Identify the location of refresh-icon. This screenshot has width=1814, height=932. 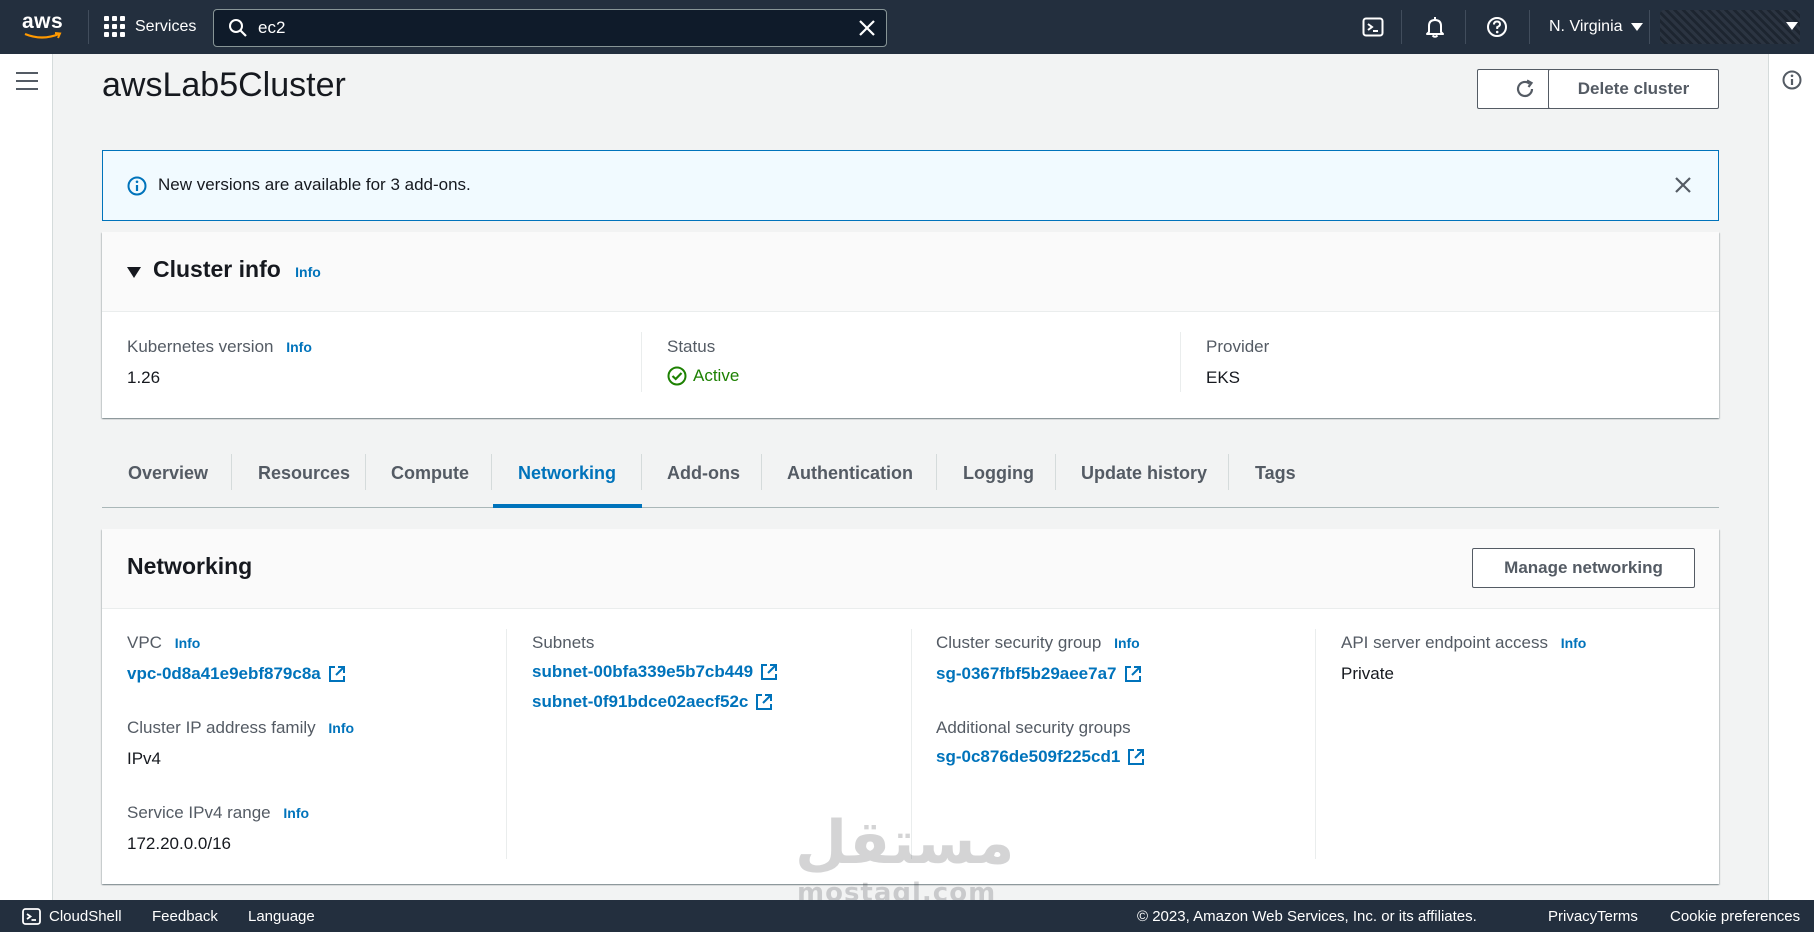
(1524, 88).